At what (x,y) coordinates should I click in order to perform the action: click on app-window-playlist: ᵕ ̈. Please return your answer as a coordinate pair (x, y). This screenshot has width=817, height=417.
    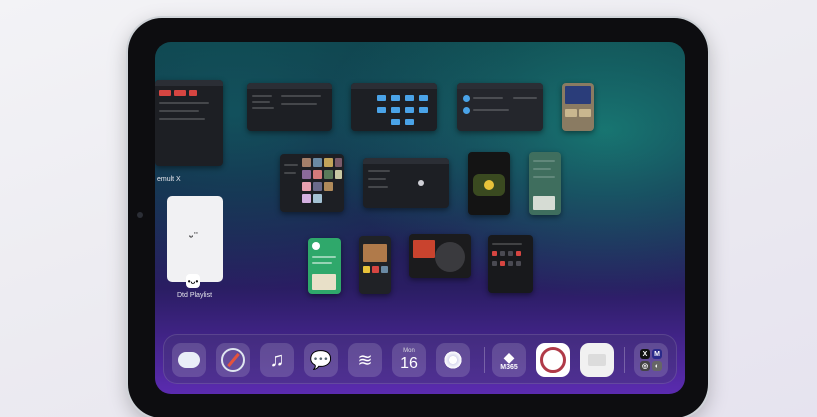
    Looking at the image, I should click on (195, 239).